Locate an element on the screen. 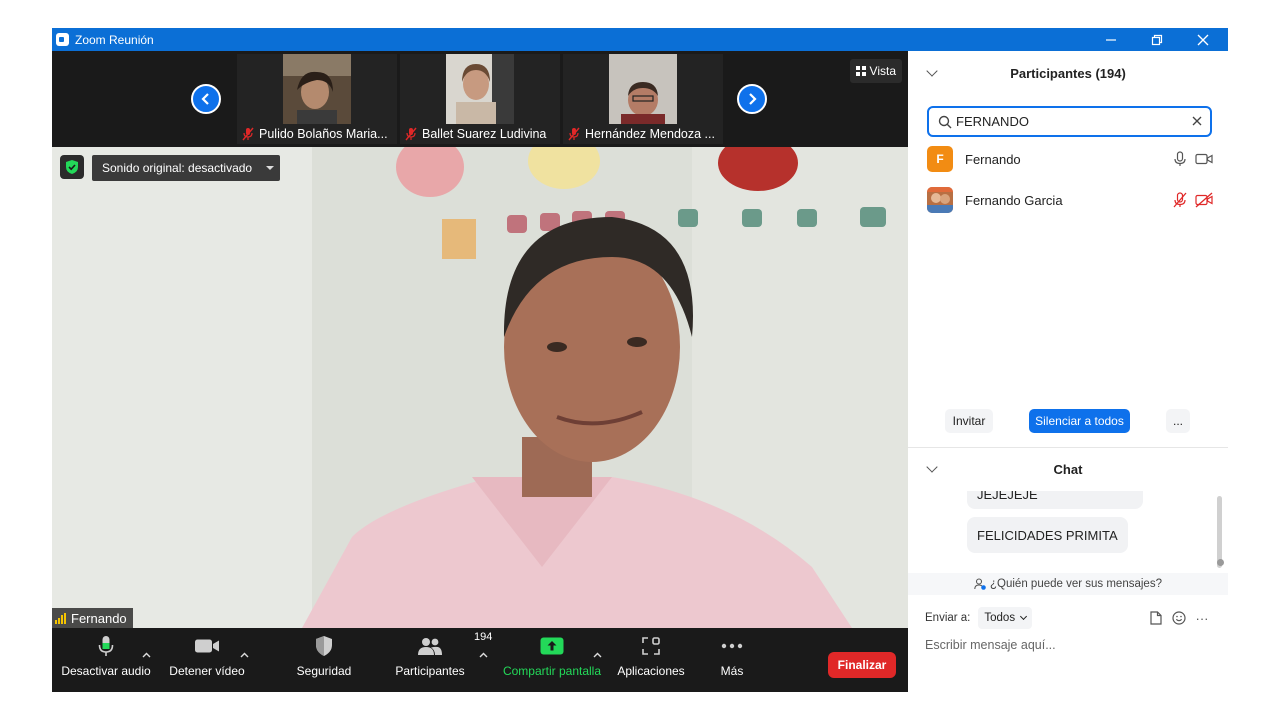 Image resolution: width=1280 pixels, height=720 pixels. participants-icon: 194 is located at coordinates (454, 646).